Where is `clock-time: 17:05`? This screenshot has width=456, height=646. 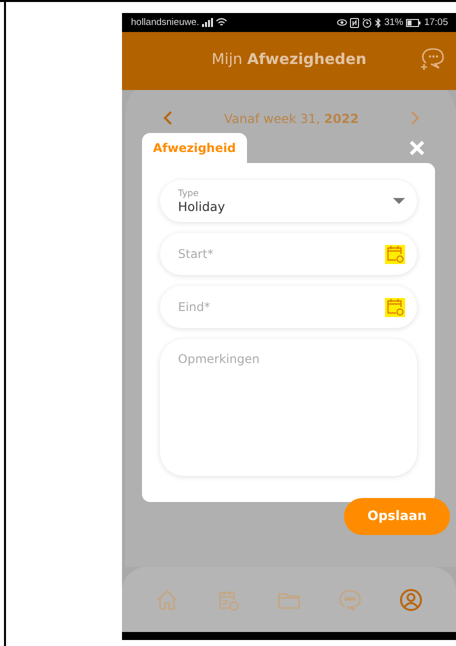
clock-time: 17:05 is located at coordinates (436, 22).